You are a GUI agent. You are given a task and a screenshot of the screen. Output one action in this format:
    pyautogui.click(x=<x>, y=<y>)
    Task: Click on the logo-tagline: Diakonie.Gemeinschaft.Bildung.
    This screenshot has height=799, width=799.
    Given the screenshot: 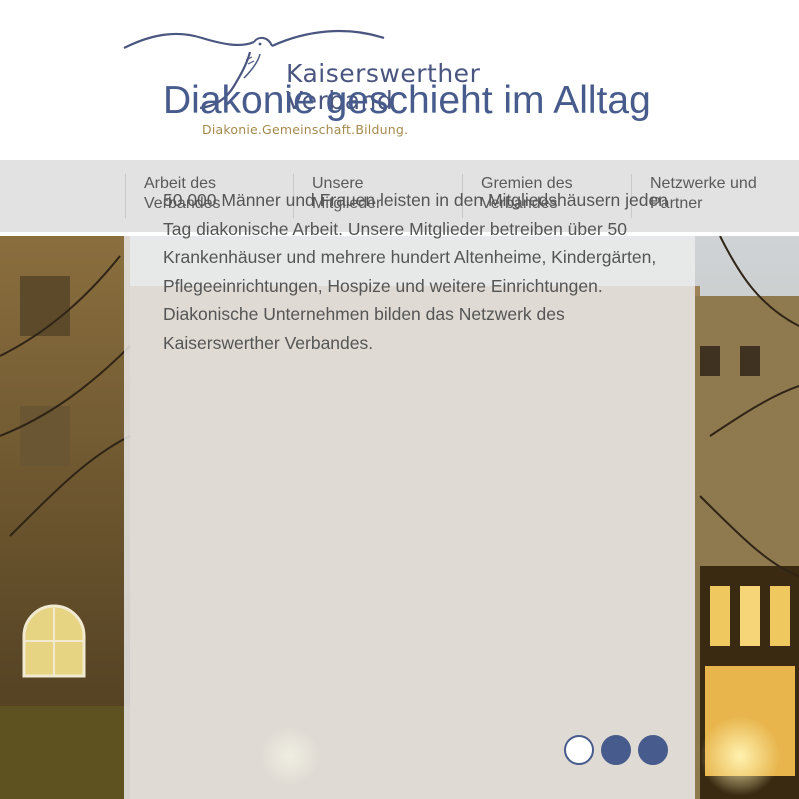 What is the action you would take?
    pyautogui.click(x=305, y=129)
    